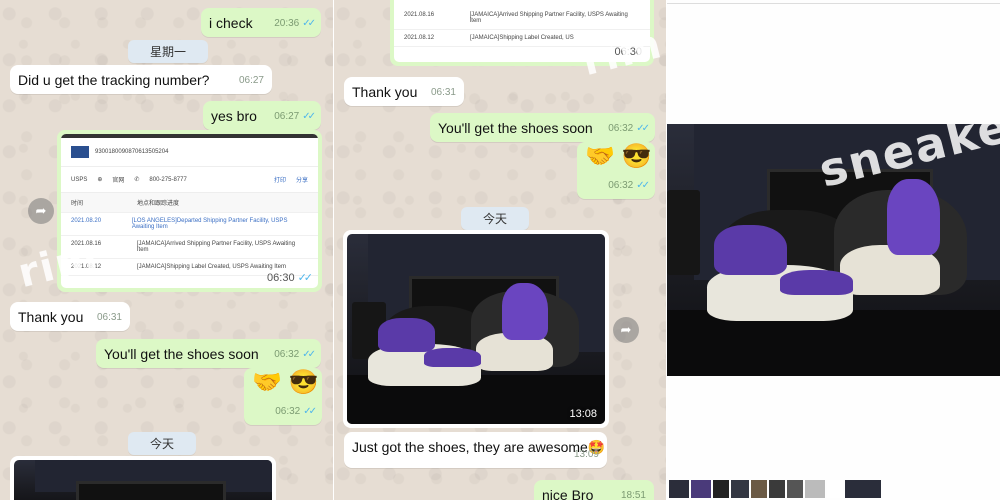 This screenshot has width=1000, height=500. What do you see at coordinates (586, 454) in the screenshot?
I see `message-time: 13:09` at bounding box center [586, 454].